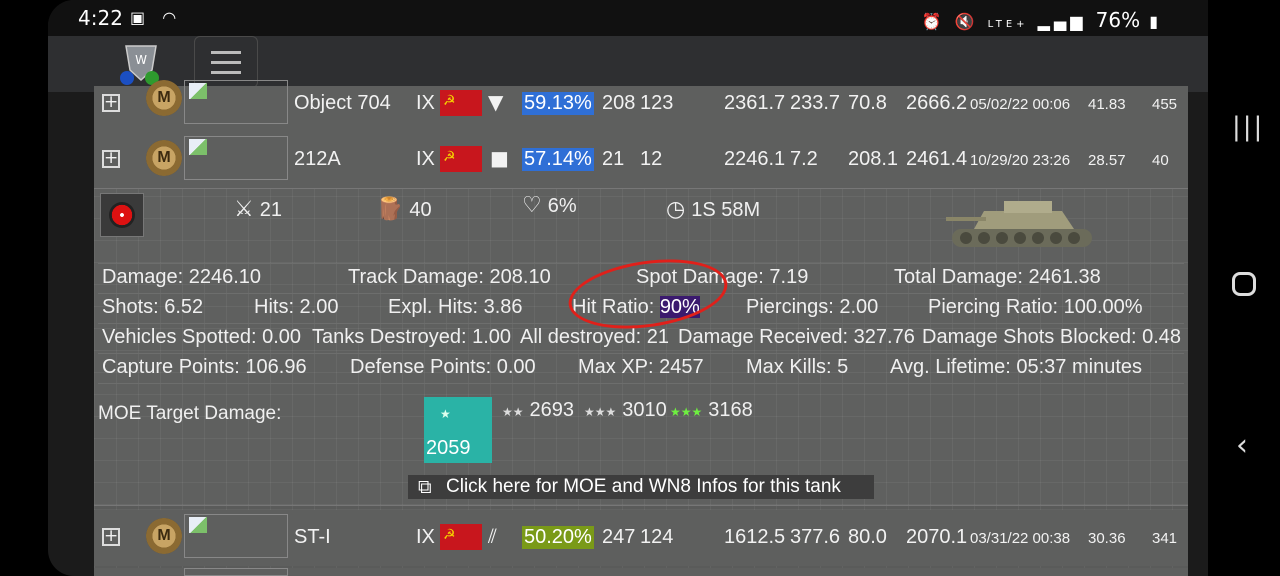  What do you see at coordinates (312, 537) in the screenshot?
I see `tank-name: ST-I` at bounding box center [312, 537].